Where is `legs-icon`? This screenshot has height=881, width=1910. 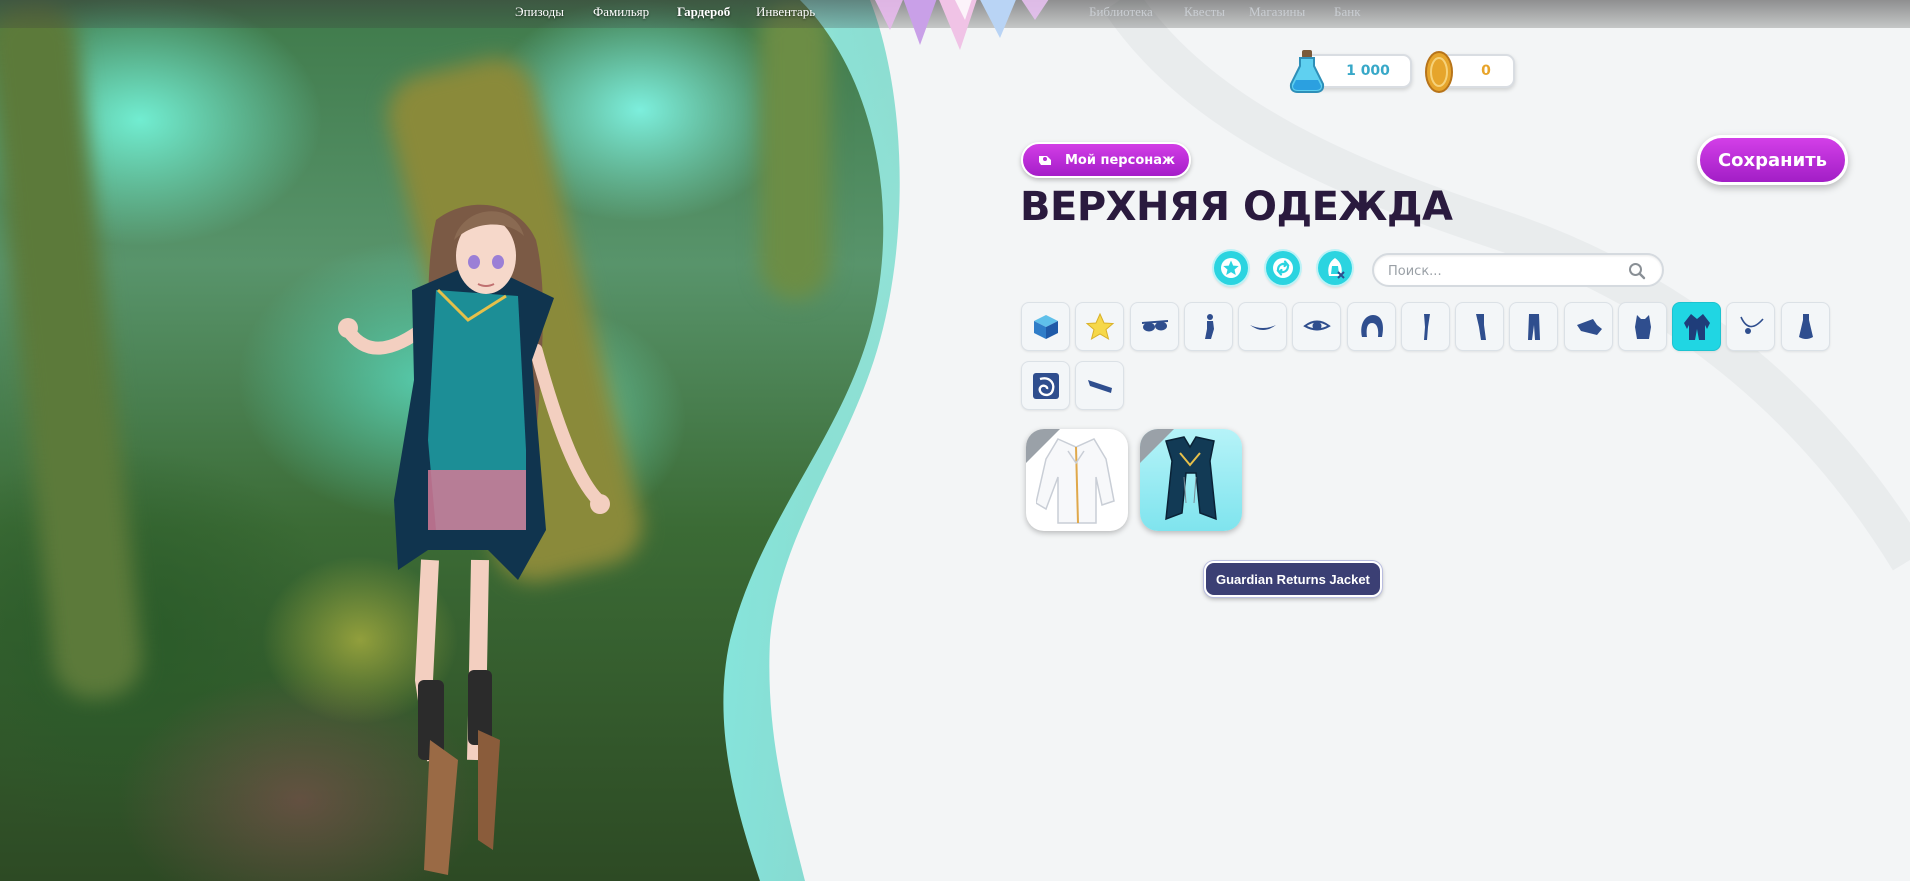
legs-icon is located at coordinates (1426, 326).